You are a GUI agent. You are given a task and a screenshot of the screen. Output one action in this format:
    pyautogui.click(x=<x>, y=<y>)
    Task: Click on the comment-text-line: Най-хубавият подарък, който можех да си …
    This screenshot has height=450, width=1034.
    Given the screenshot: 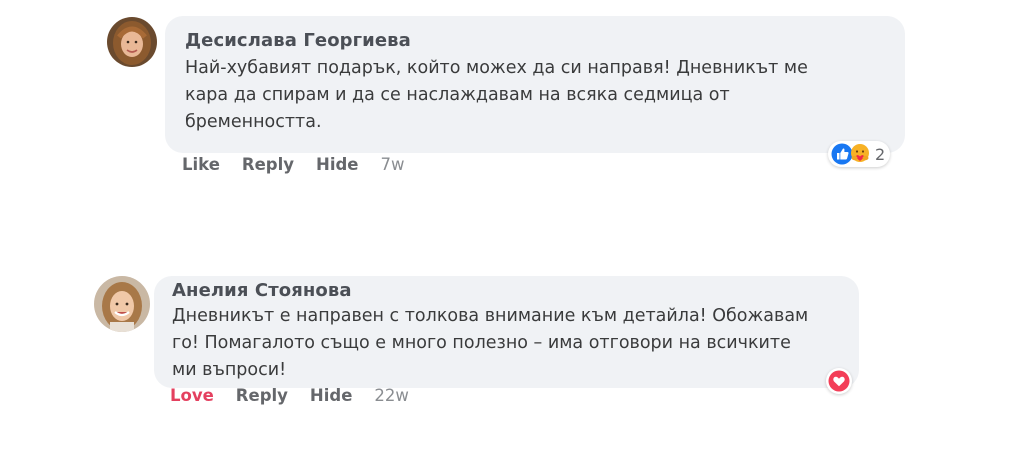 What is the action you would take?
    pyautogui.click(x=496, y=68)
    